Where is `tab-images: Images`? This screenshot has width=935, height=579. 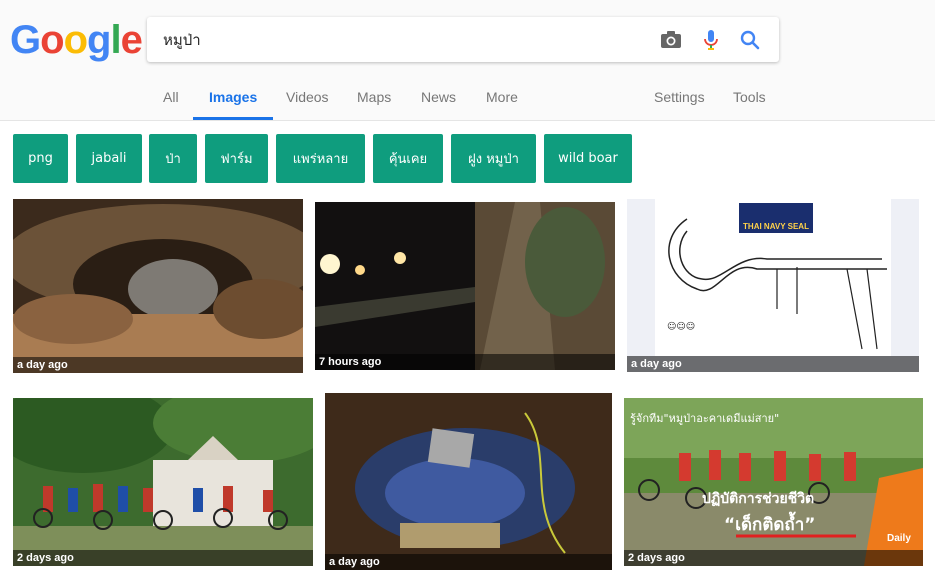 tab-images: Images is located at coordinates (233, 104).